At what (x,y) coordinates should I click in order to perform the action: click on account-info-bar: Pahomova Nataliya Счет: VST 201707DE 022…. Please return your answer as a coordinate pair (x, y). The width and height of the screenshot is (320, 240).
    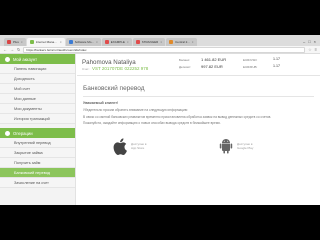
    Looking at the image, I should click on (198, 65).